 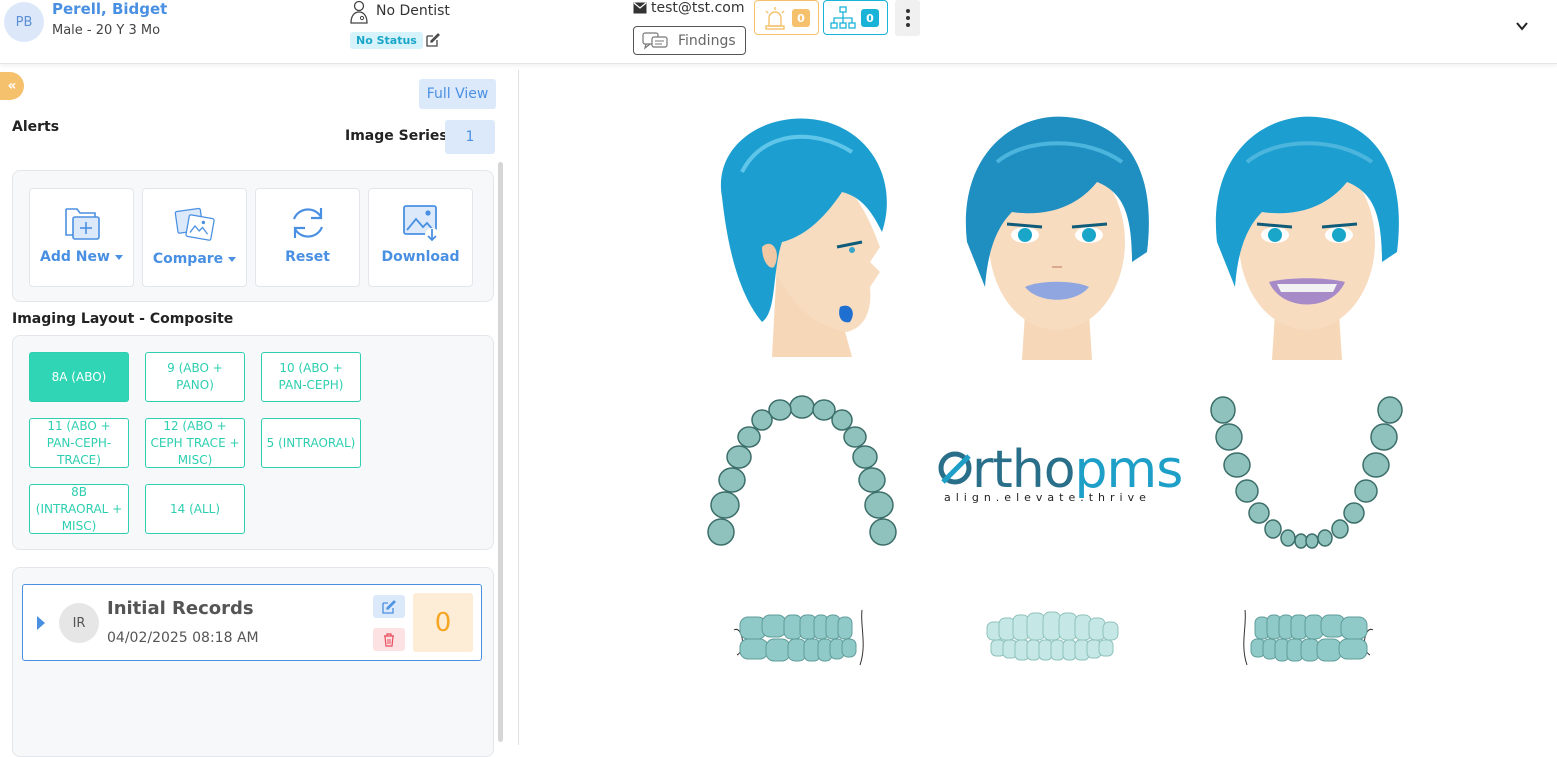 What do you see at coordinates (79, 377) in the screenshot?
I see `layout-button-8a: 8A (ABO)` at bounding box center [79, 377].